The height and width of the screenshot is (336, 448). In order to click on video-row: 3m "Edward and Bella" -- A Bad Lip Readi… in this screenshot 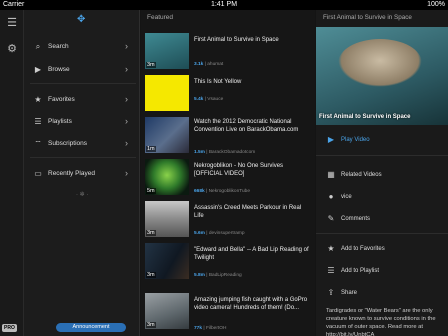, I will do `click(228, 263)`.